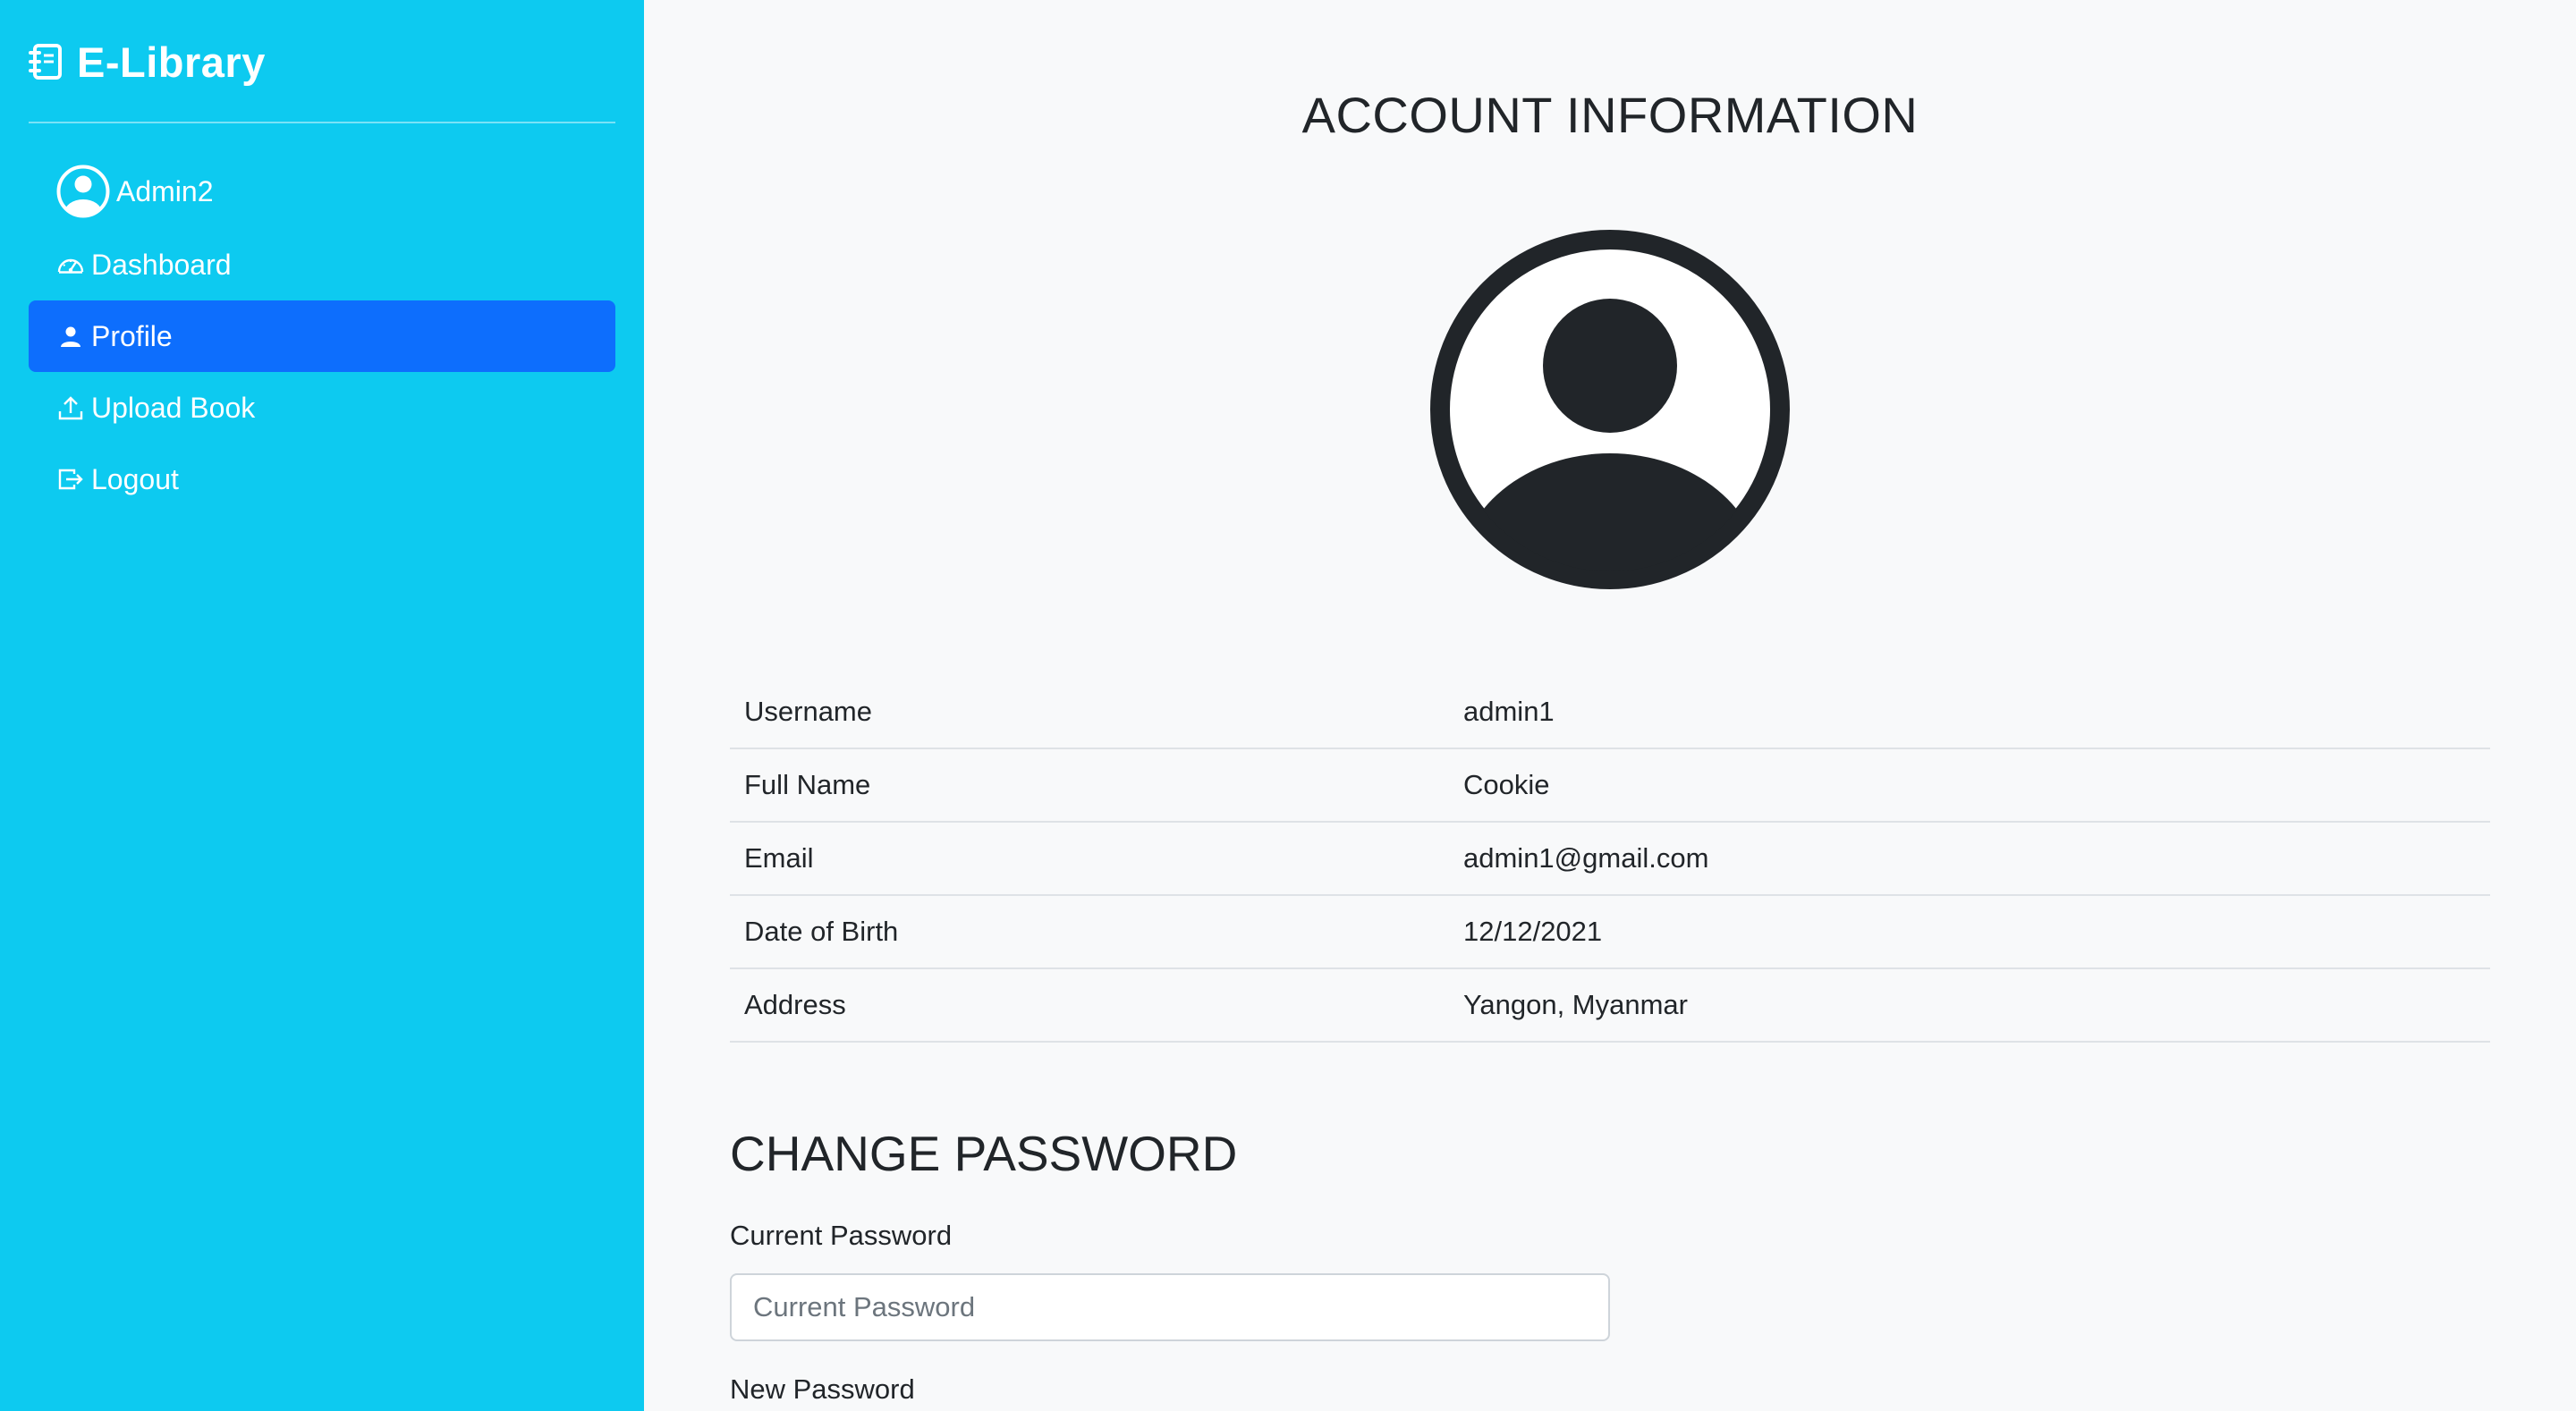 This screenshot has height=1411, width=2576. What do you see at coordinates (70, 408) in the screenshot?
I see `upload-icon` at bounding box center [70, 408].